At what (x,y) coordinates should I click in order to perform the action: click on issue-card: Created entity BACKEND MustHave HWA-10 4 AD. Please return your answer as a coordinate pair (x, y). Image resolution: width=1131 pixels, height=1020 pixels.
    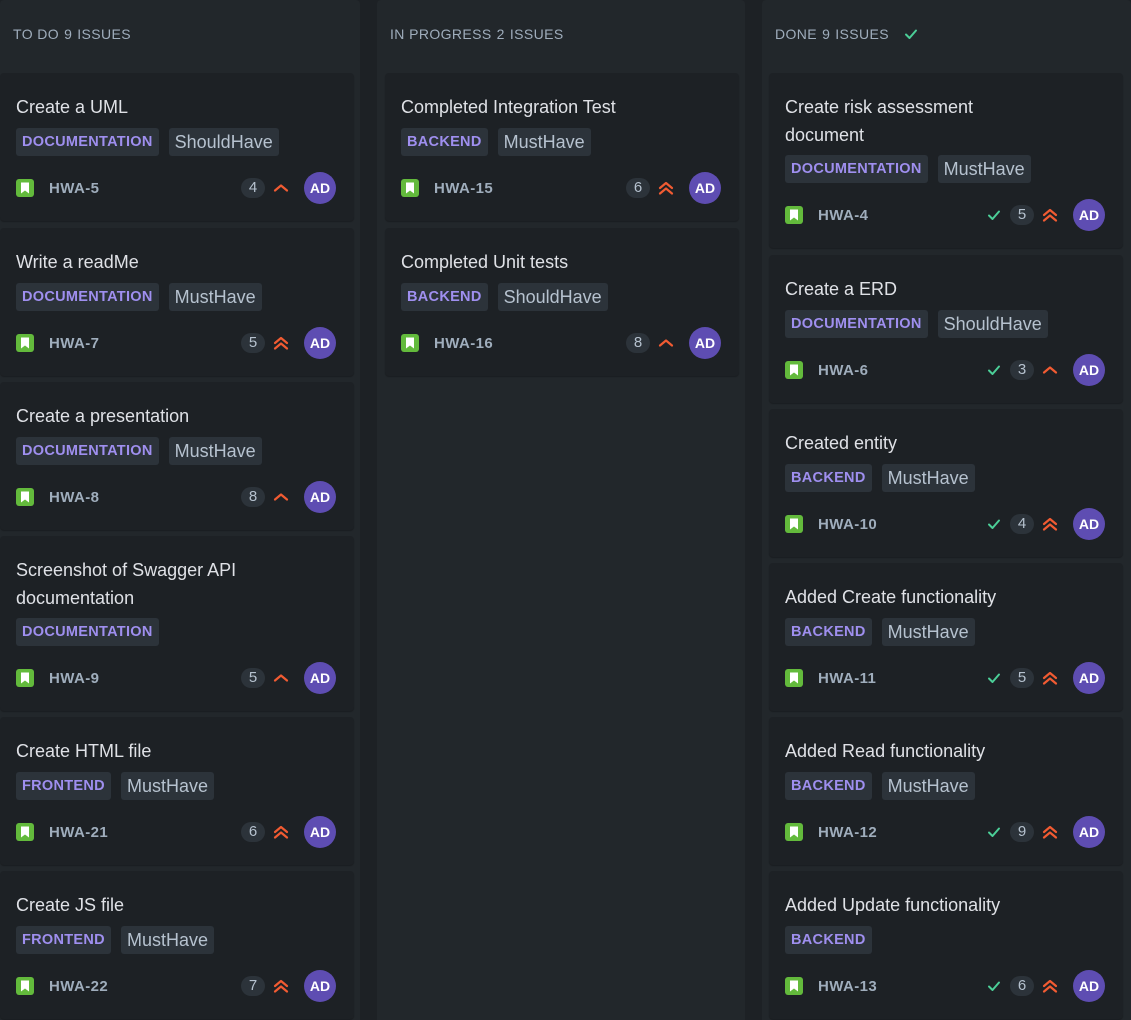
    Looking at the image, I should click on (946, 483).